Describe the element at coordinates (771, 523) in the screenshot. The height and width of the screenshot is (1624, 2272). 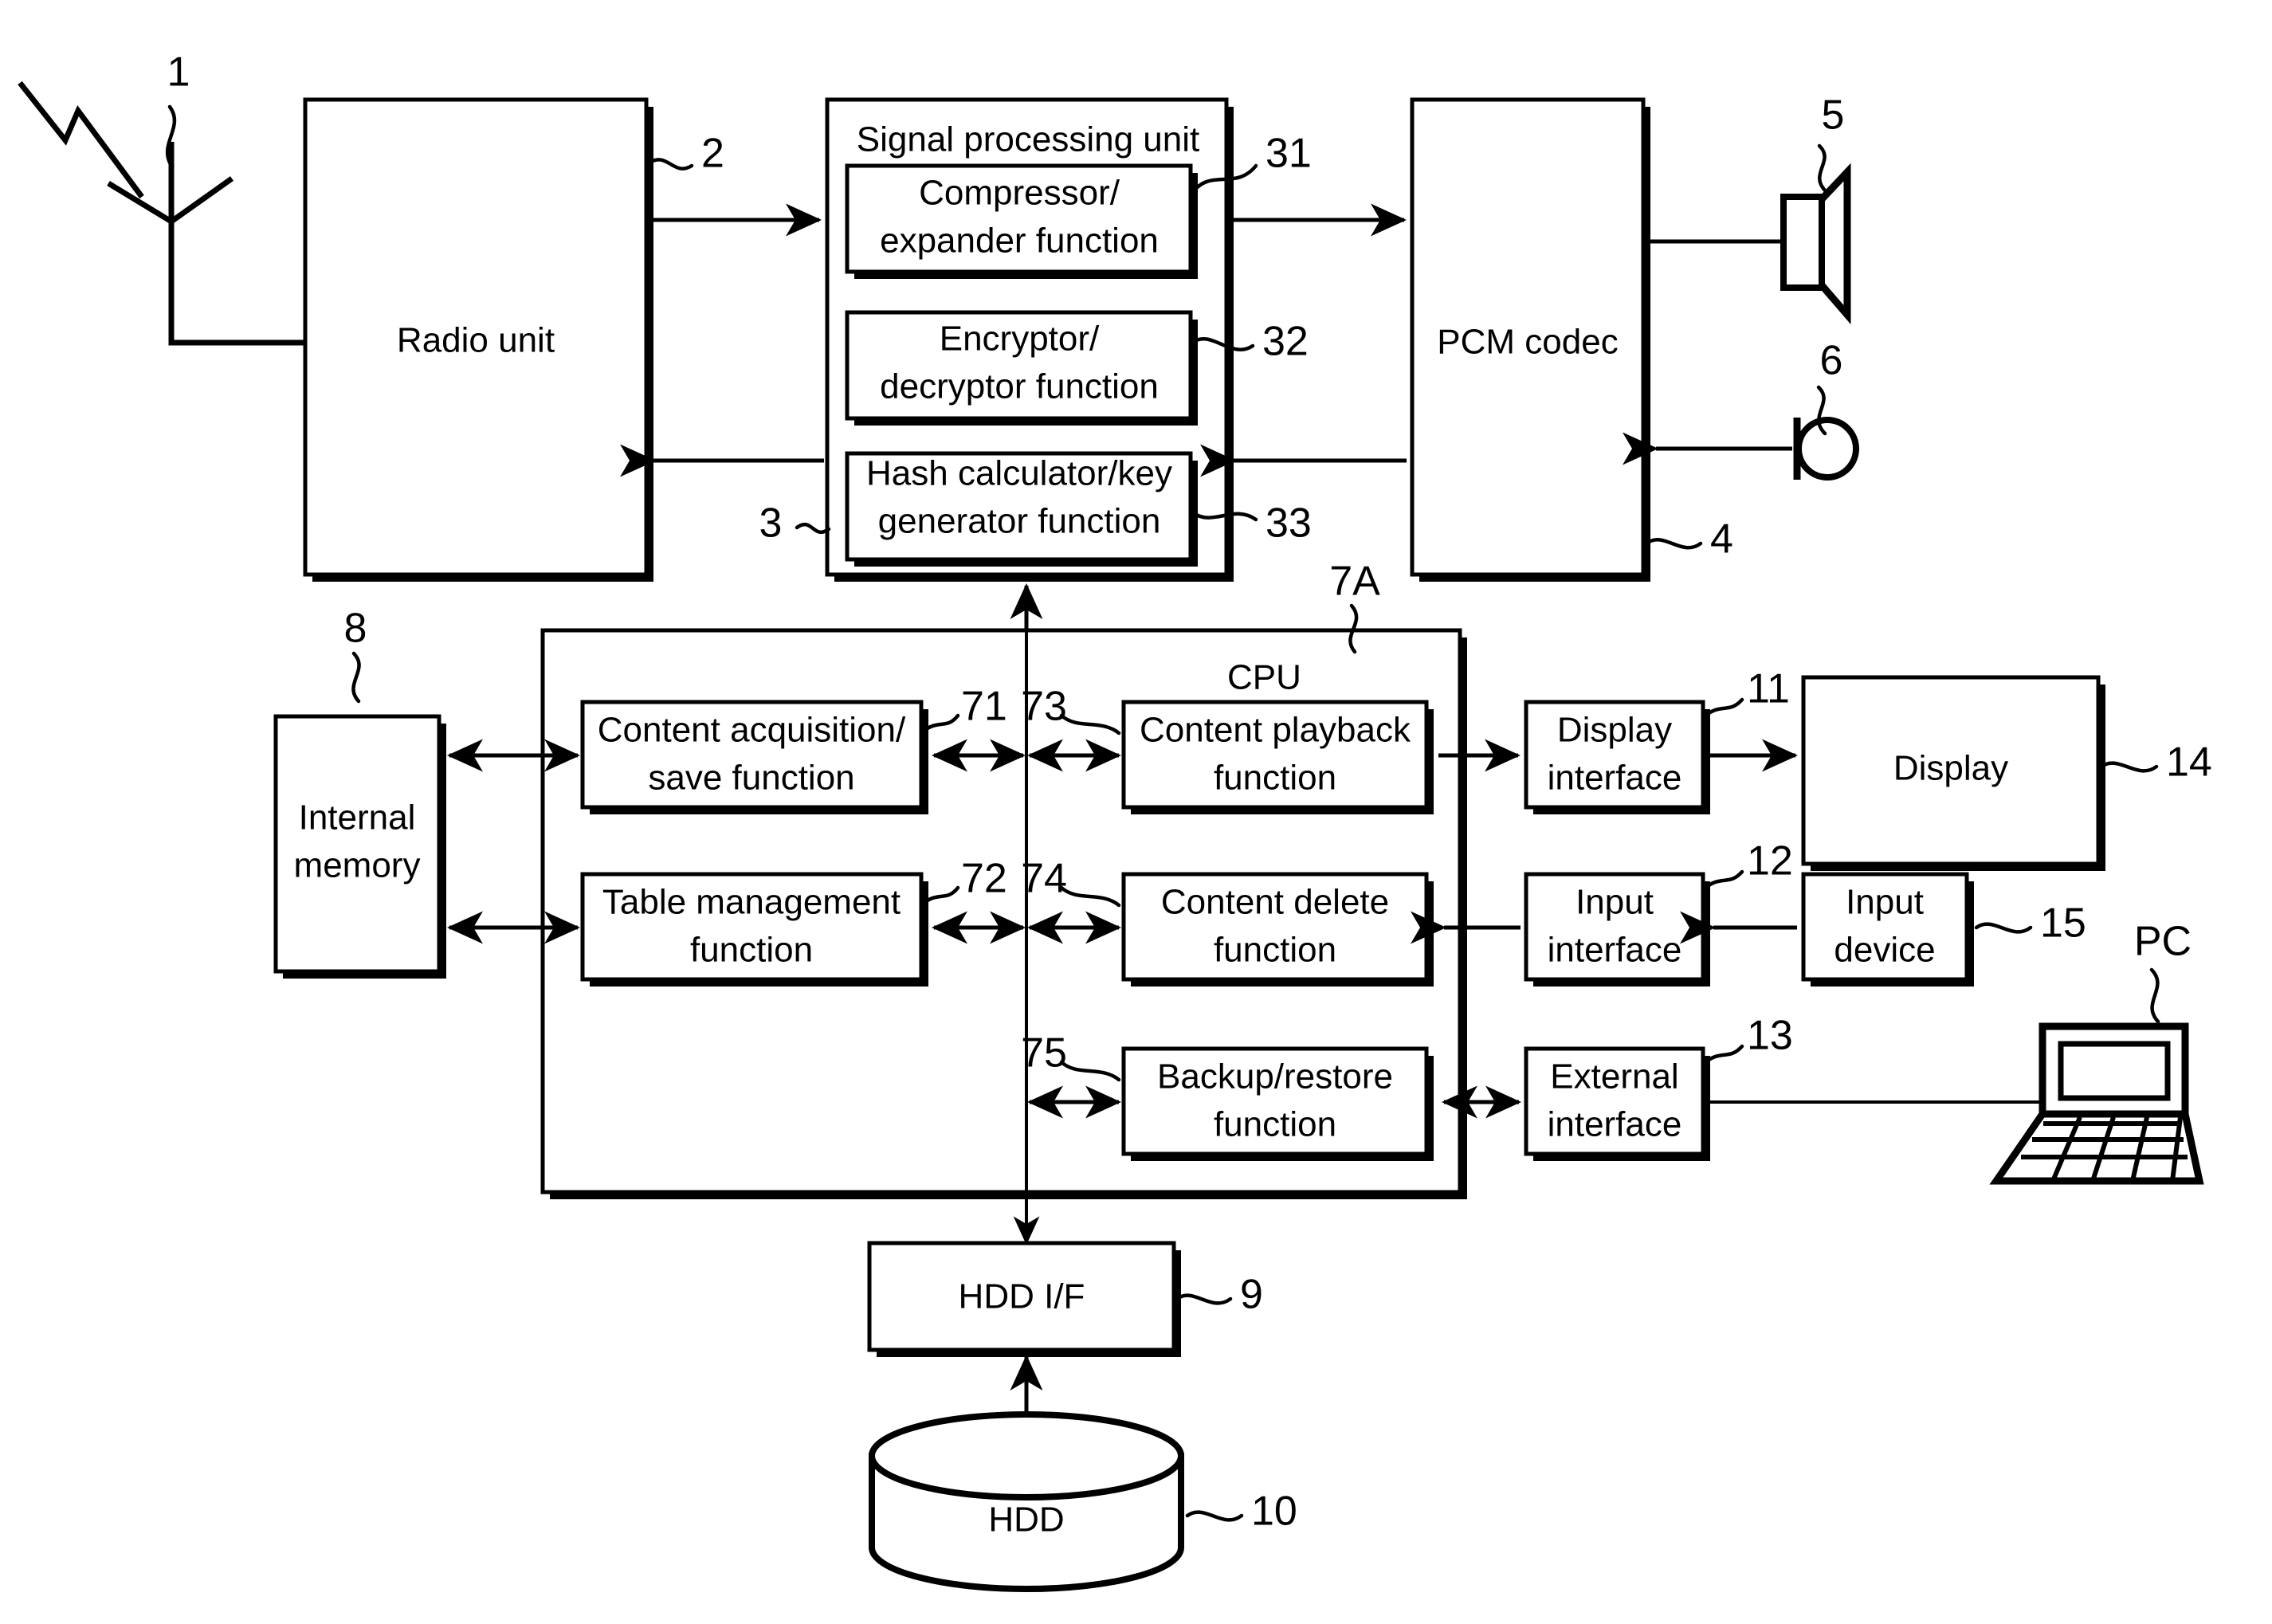
I see `ref-signal-processing-unit: 3` at that location.